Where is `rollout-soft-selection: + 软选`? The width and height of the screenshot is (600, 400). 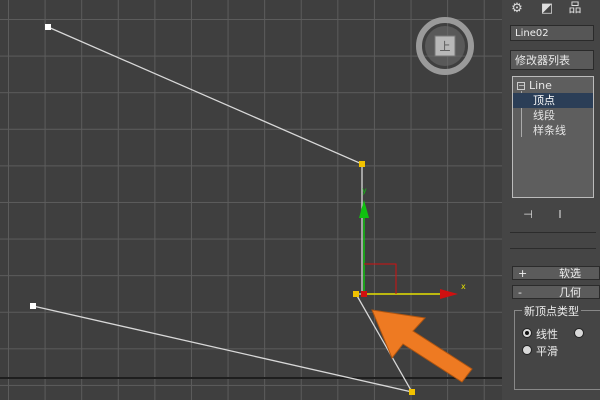 rollout-soft-selection: + 软选 is located at coordinates (556, 273).